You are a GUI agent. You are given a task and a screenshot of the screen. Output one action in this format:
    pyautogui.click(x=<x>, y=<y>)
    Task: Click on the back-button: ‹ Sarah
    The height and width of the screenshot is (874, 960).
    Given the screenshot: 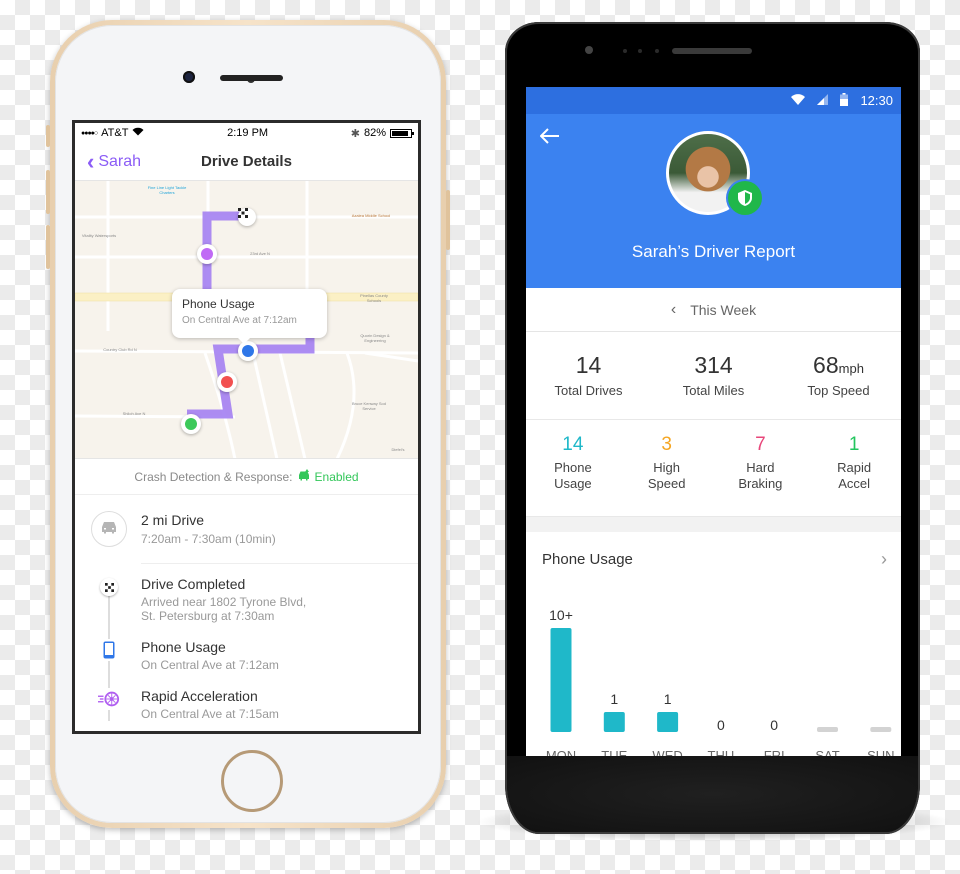 What is the action you would take?
    pyautogui.click(x=108, y=161)
    